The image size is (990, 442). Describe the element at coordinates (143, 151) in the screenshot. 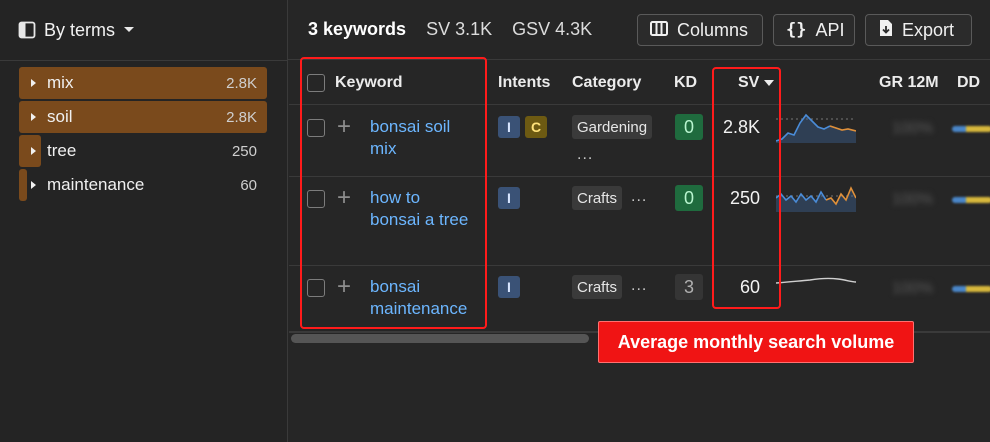

I see `term-item-tree: tree 250` at that location.